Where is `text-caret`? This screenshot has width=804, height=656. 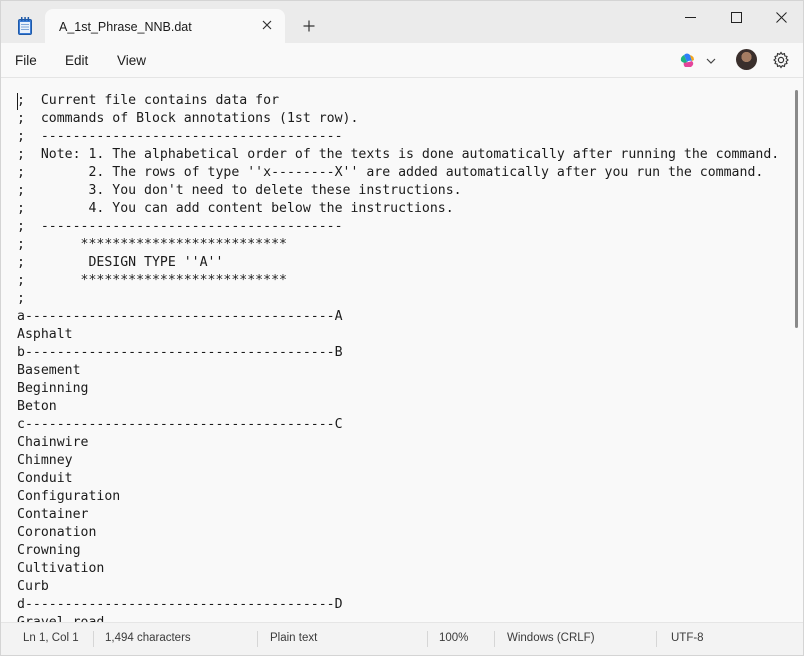
text-caret is located at coordinates (17, 101).